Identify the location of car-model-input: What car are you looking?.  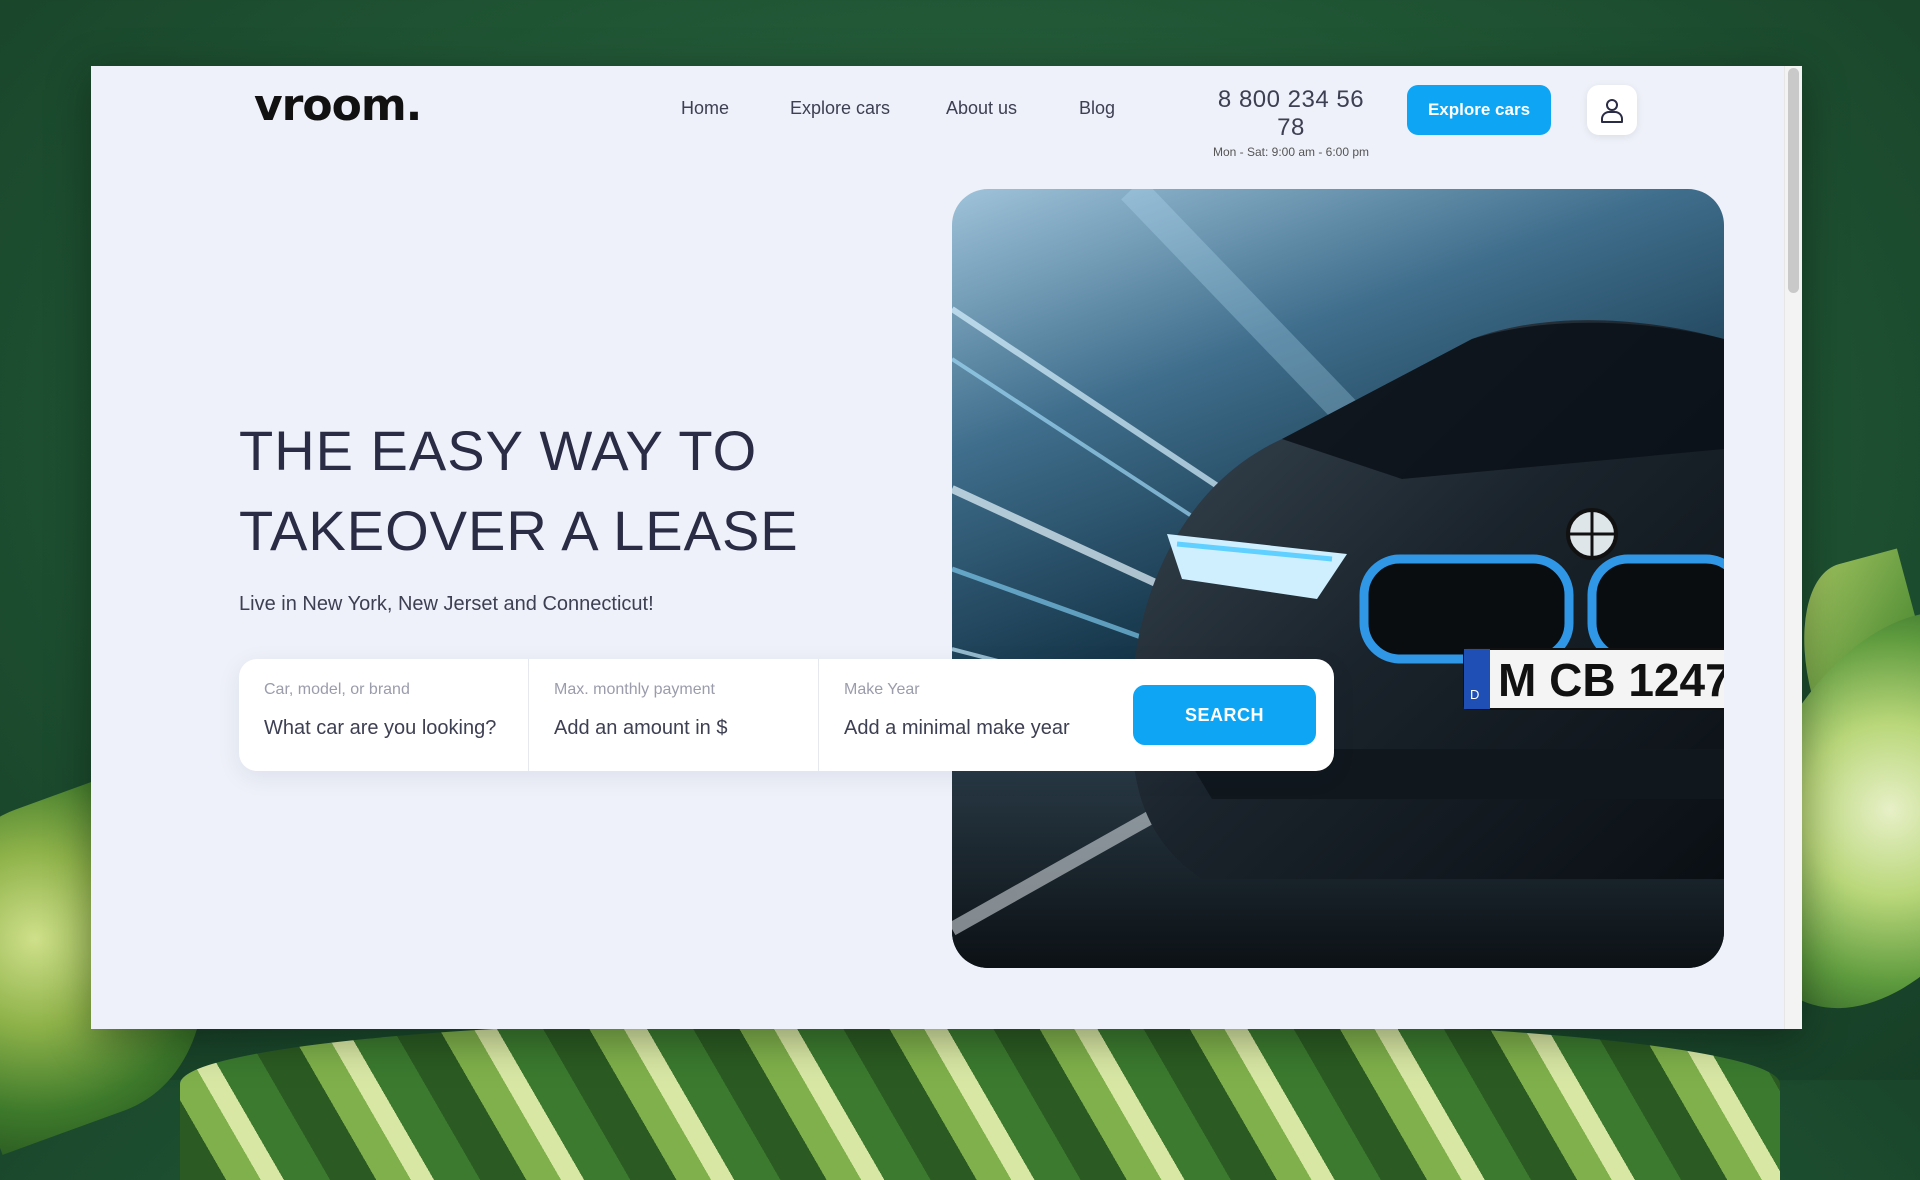
(380, 728).